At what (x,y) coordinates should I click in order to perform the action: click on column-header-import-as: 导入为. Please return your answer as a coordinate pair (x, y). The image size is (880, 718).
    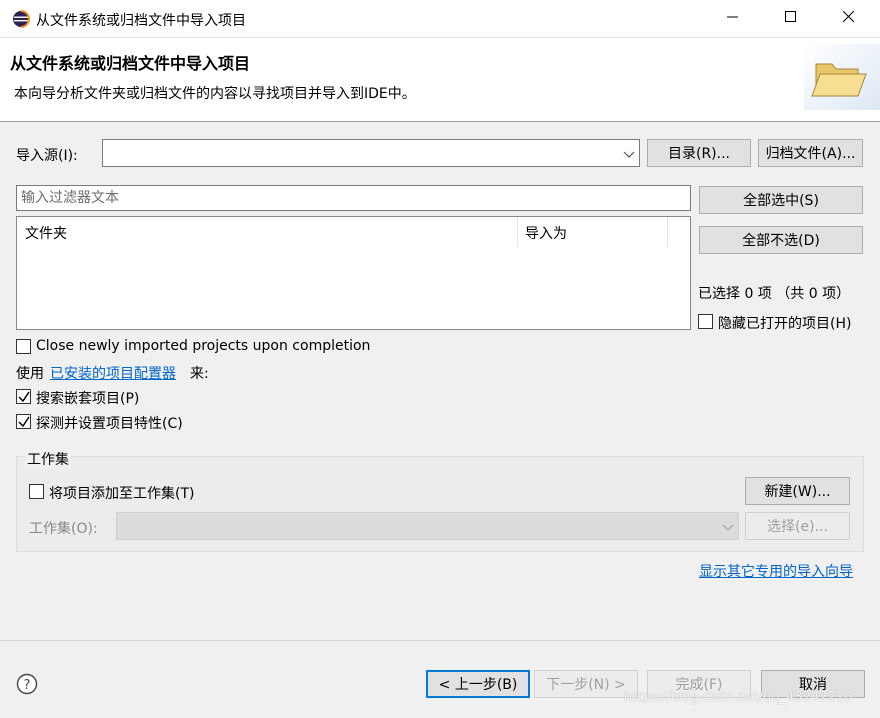
    Looking at the image, I should click on (546, 233).